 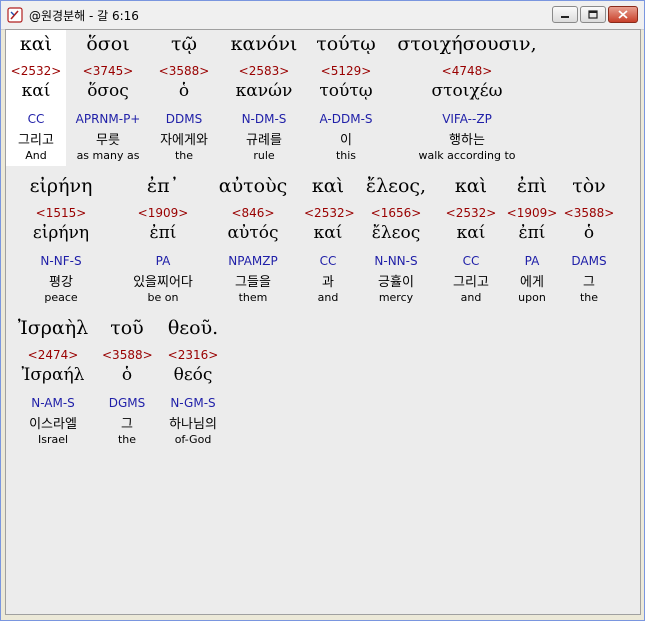 What do you see at coordinates (61, 233) in the screenshot?
I see `lemma: εἰρήνη` at bounding box center [61, 233].